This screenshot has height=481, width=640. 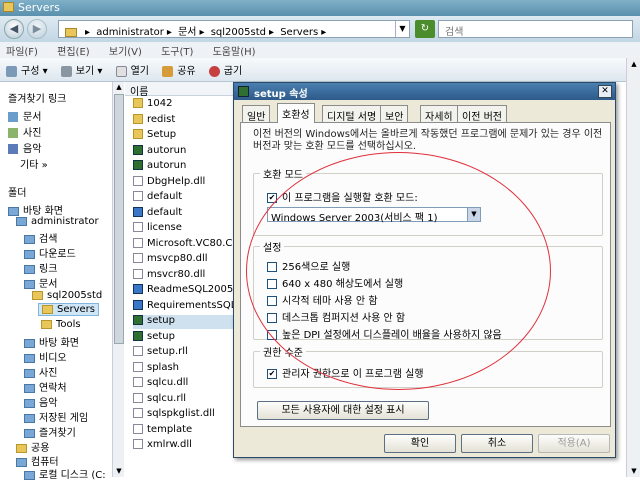 I want to click on file-row: splash, so click(x=184, y=368).